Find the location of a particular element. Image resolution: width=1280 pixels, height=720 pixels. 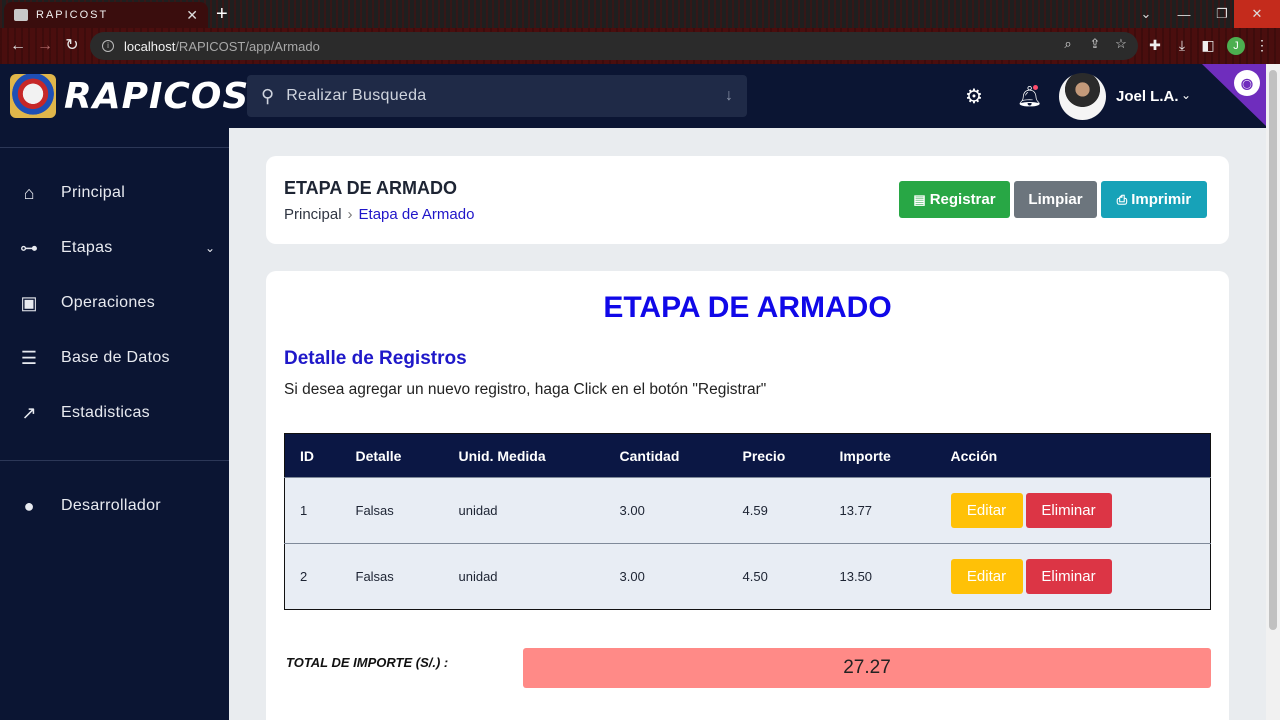

sidebar-item-desarrollador: ● Desarrollador is located at coordinates (114, 506).